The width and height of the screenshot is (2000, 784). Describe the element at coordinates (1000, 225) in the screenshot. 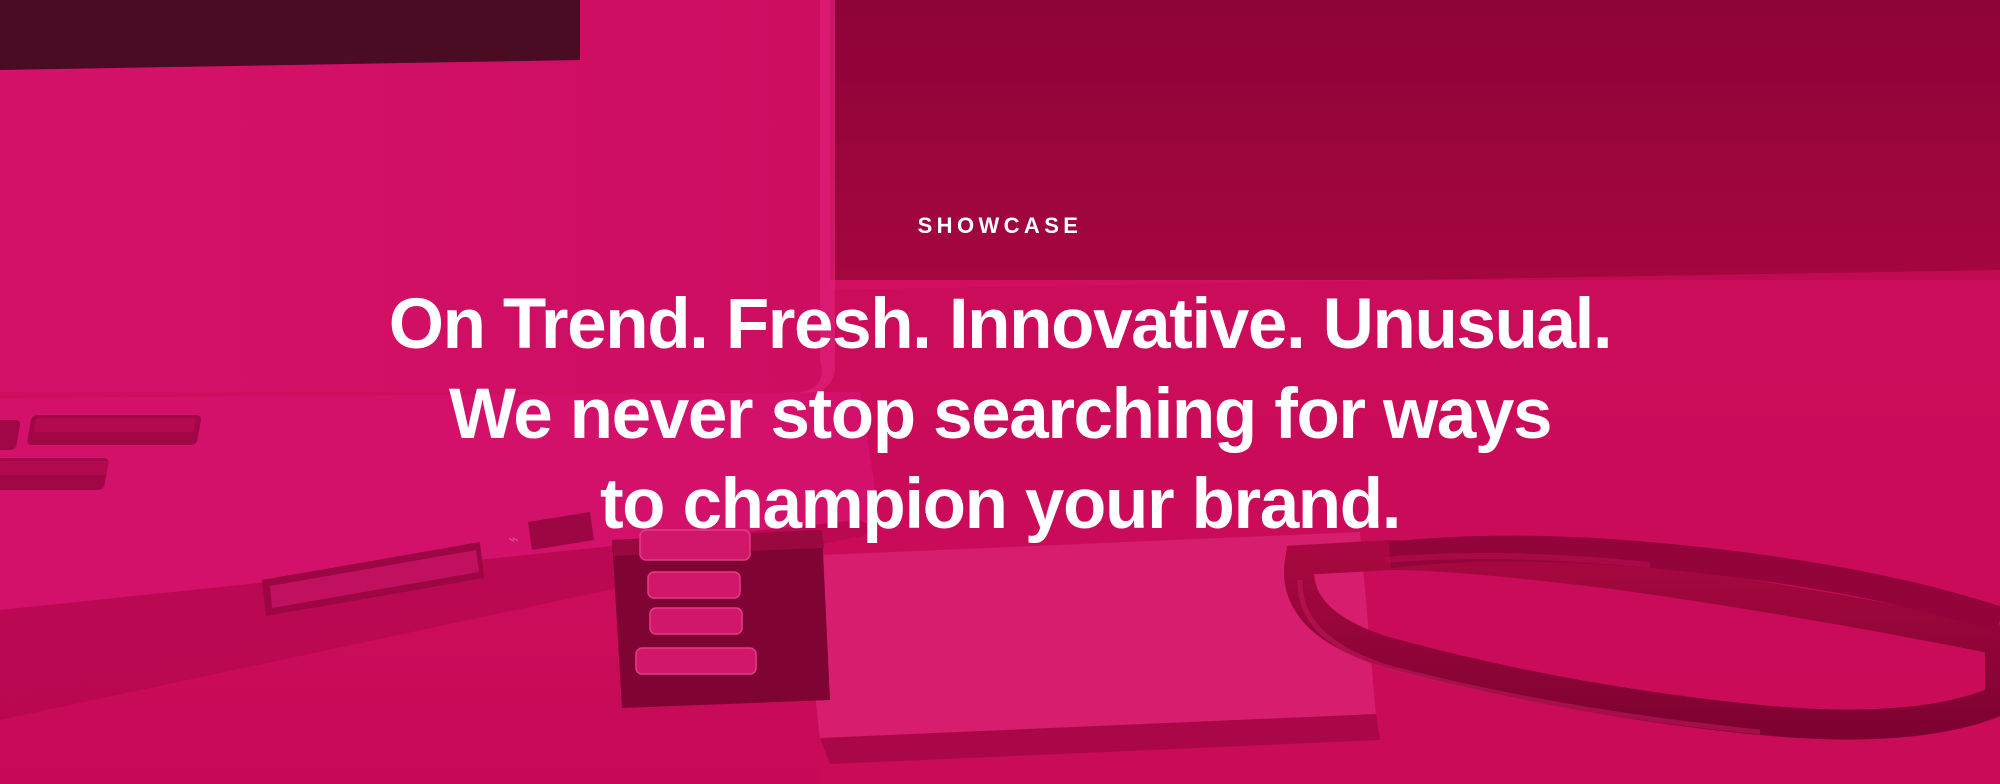

I see `section-eyebrow: SHOWCASE` at that location.